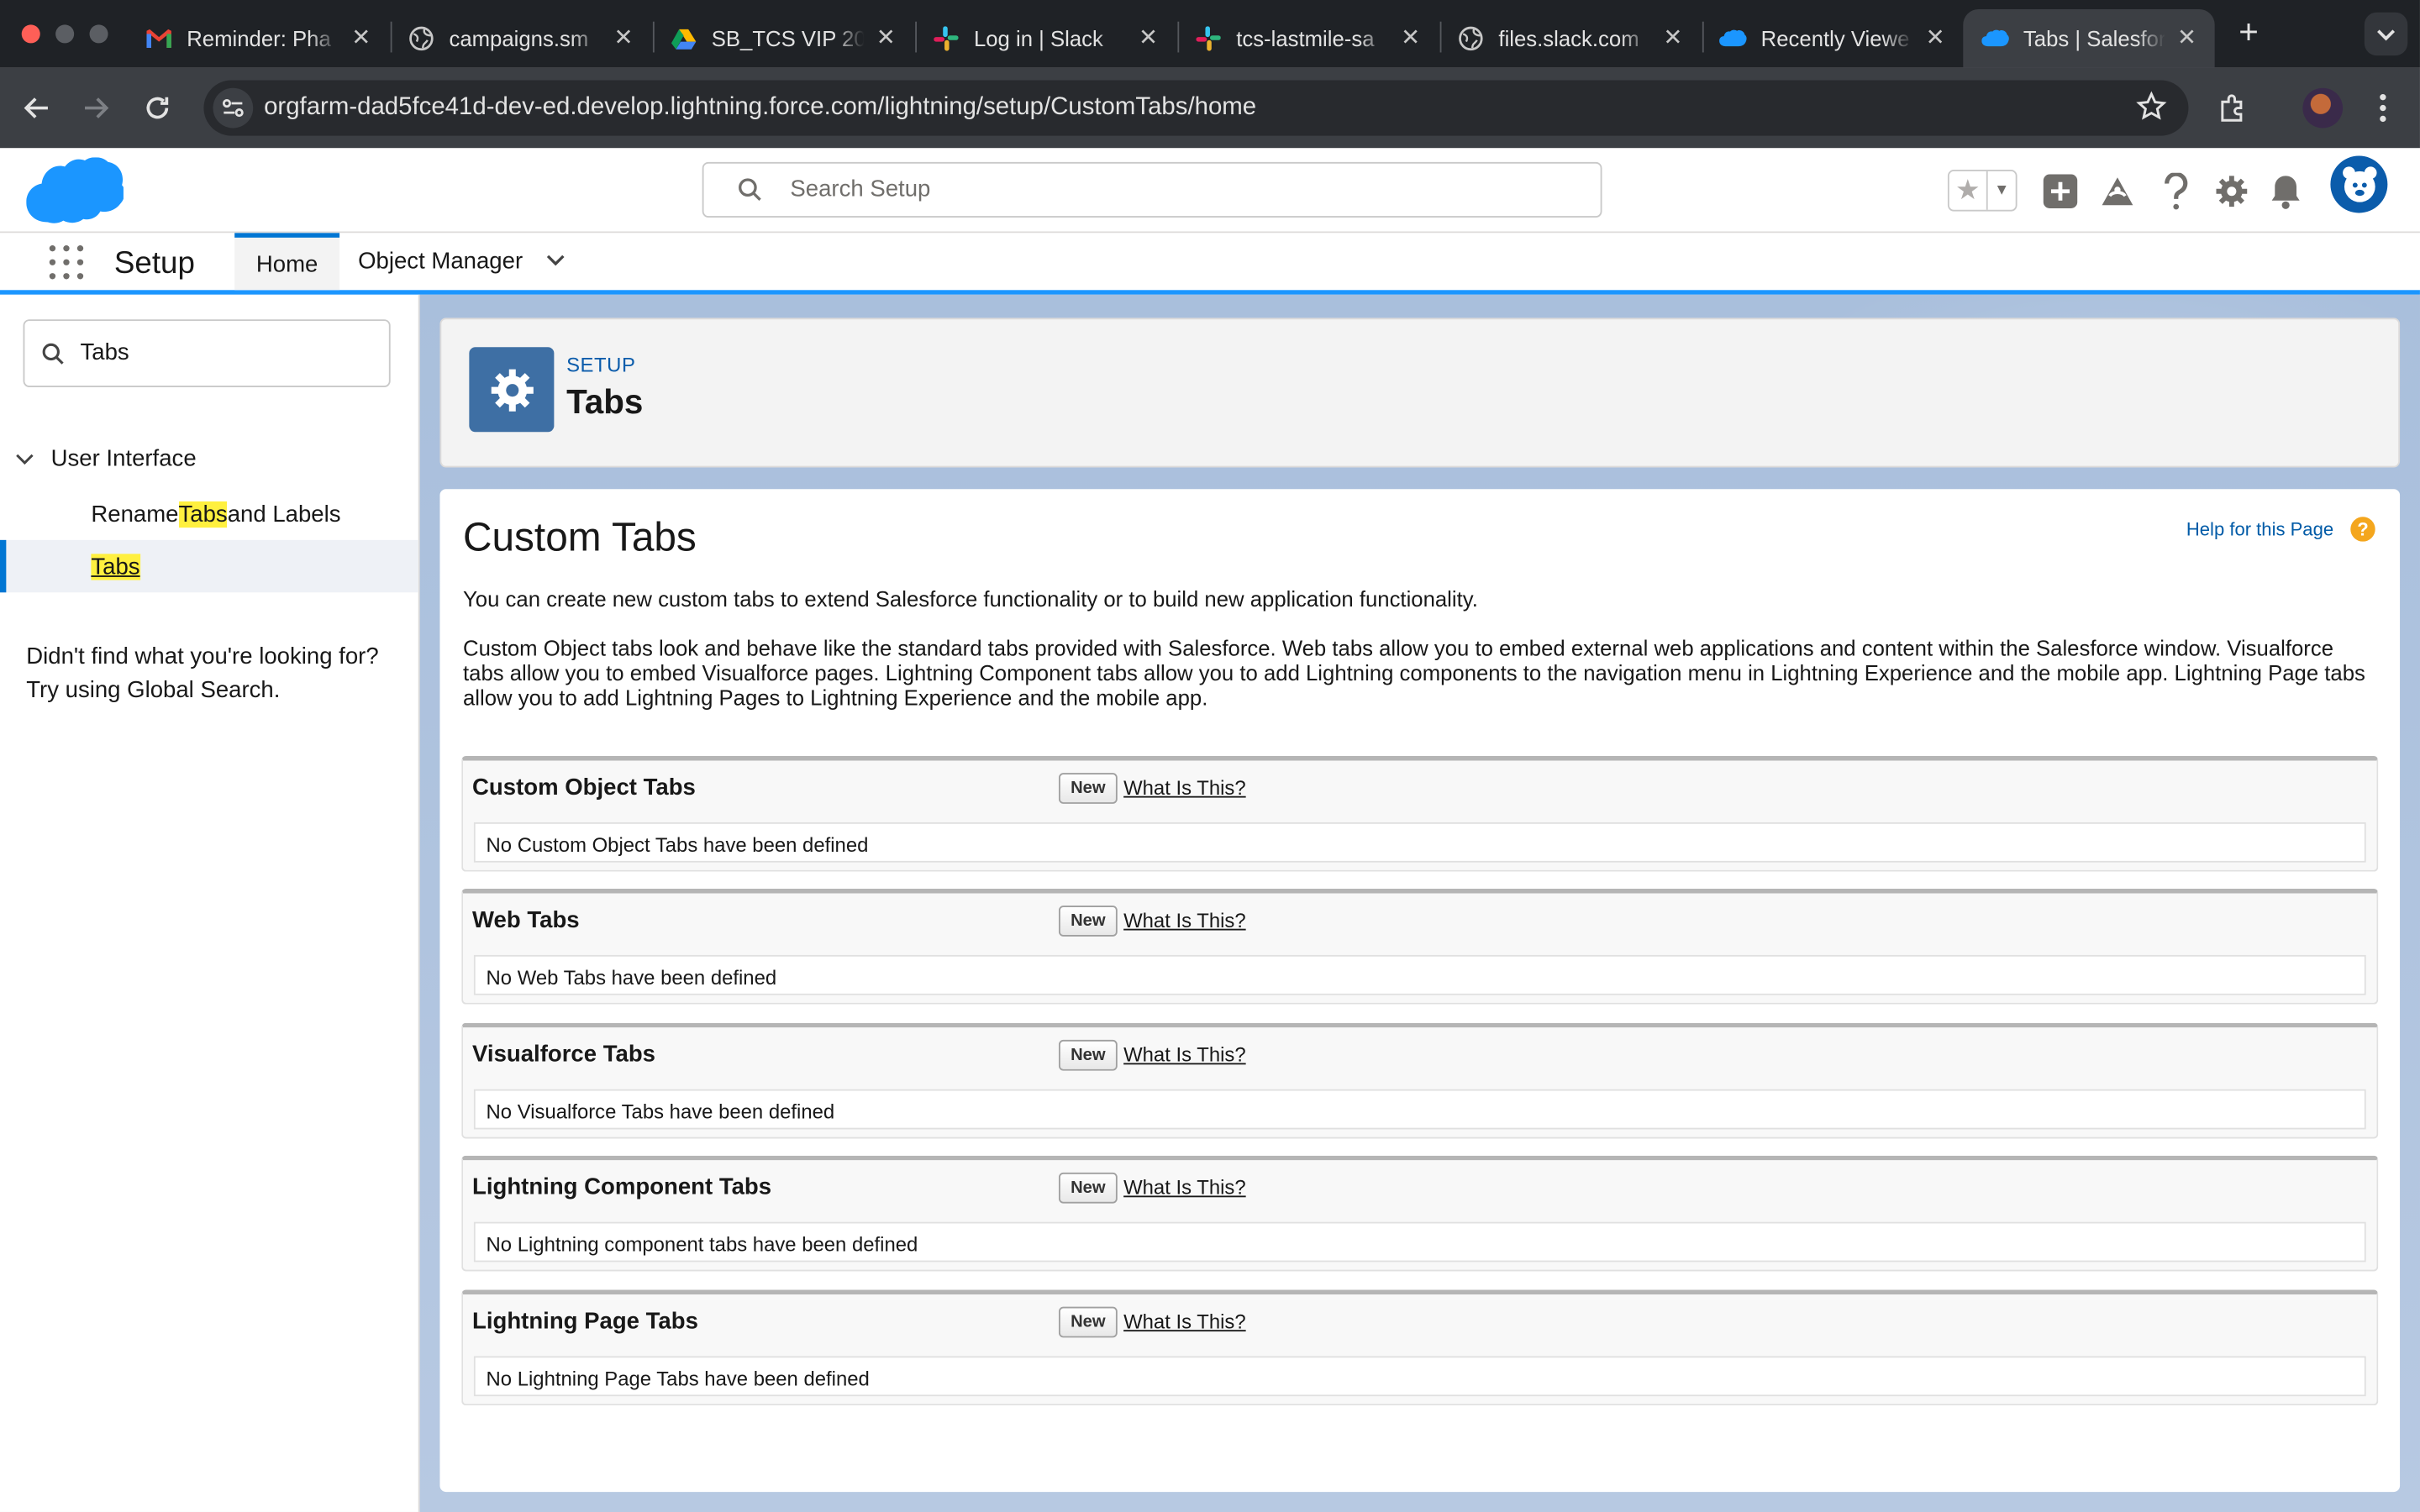 The width and height of the screenshot is (2420, 1512). I want to click on tab-title: files.slack.com, so click(1568, 38).